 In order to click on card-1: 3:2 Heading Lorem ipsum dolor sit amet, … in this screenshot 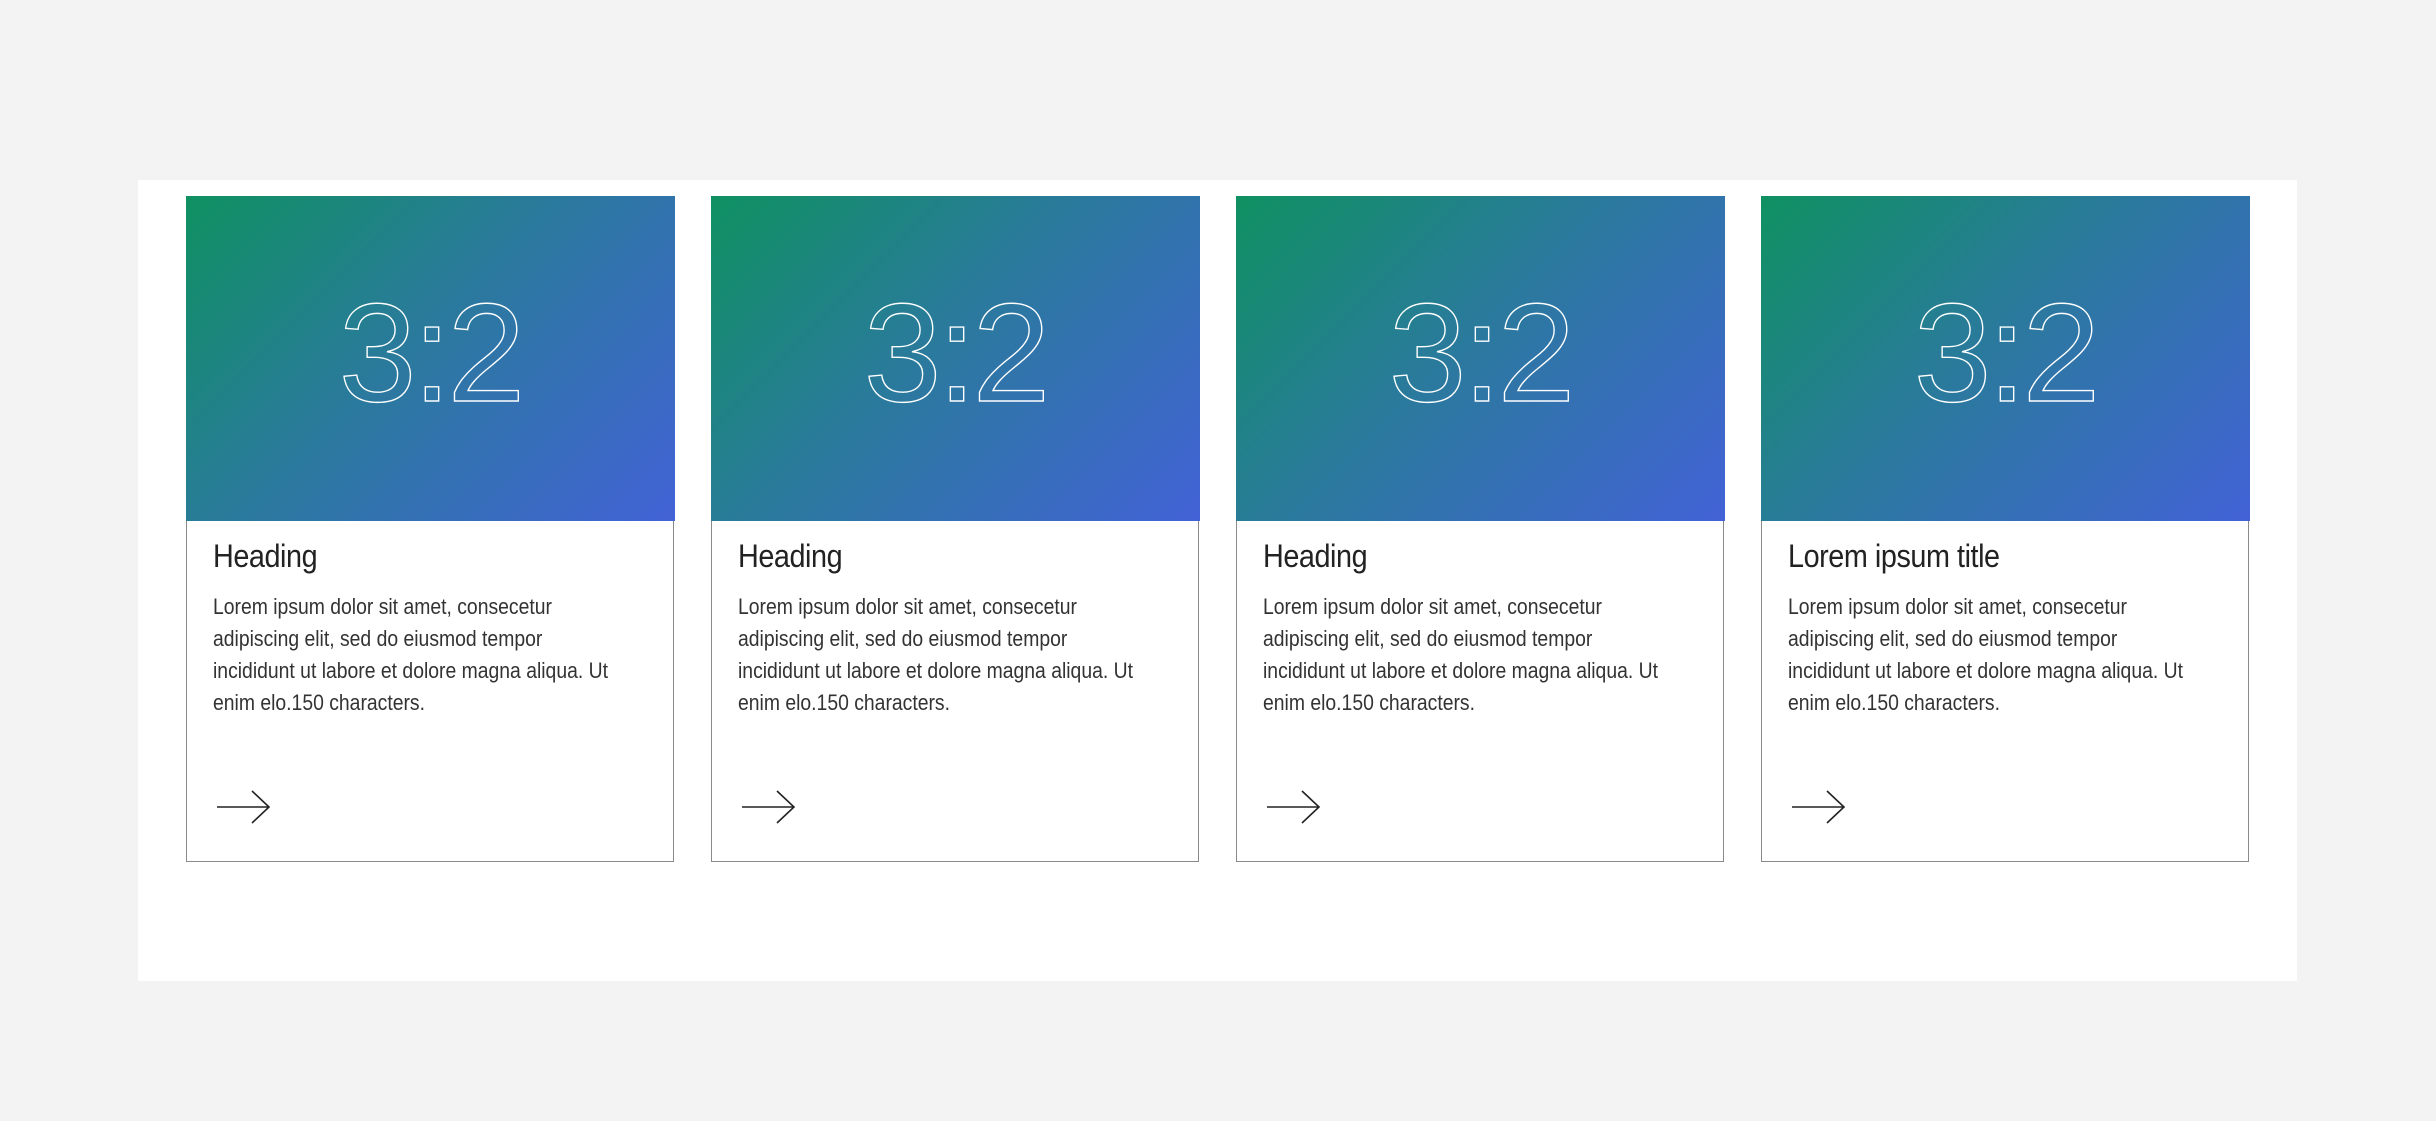, I will do `click(430, 528)`.